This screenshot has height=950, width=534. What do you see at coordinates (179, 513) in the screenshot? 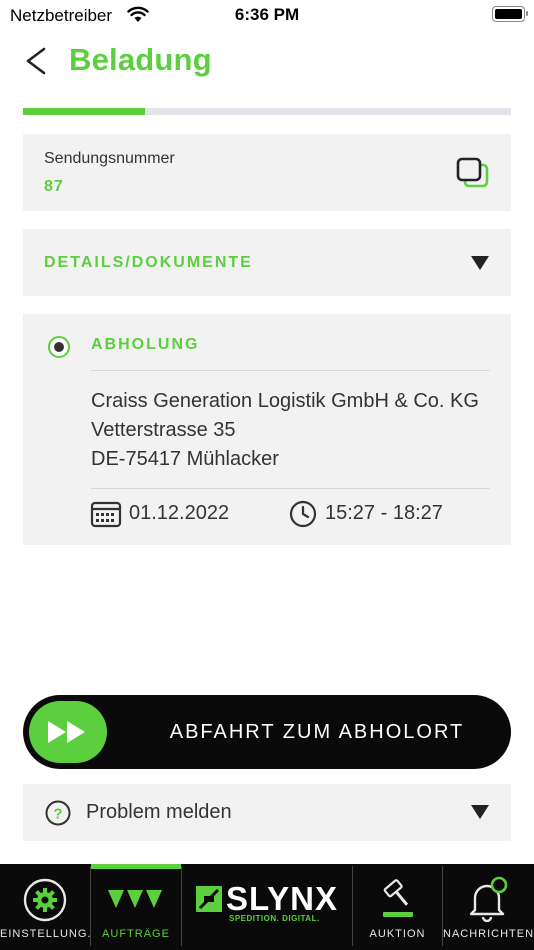
I see `pickup-date: 01.12.2022` at bounding box center [179, 513].